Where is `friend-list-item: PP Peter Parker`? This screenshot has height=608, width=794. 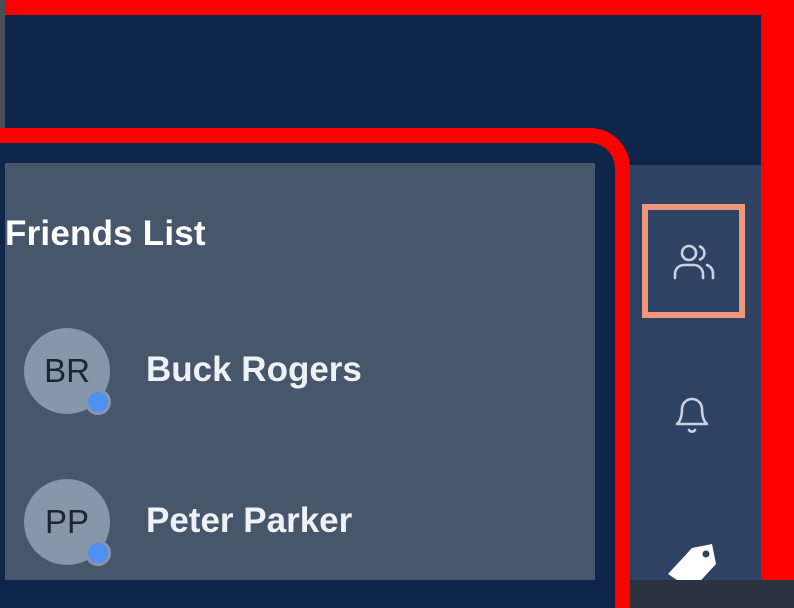 friend-list-item: PP Peter Parker is located at coordinates (304, 524).